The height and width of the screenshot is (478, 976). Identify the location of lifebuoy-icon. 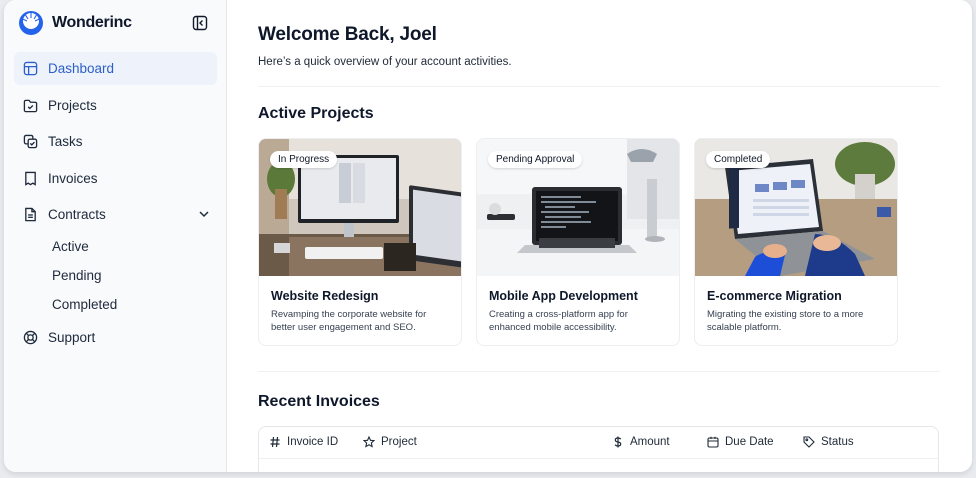
(30, 337).